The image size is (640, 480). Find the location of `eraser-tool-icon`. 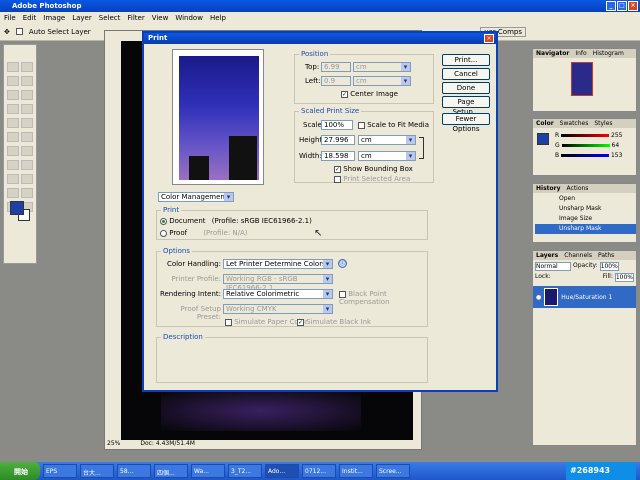

eraser-tool-icon is located at coordinates (13, 137).